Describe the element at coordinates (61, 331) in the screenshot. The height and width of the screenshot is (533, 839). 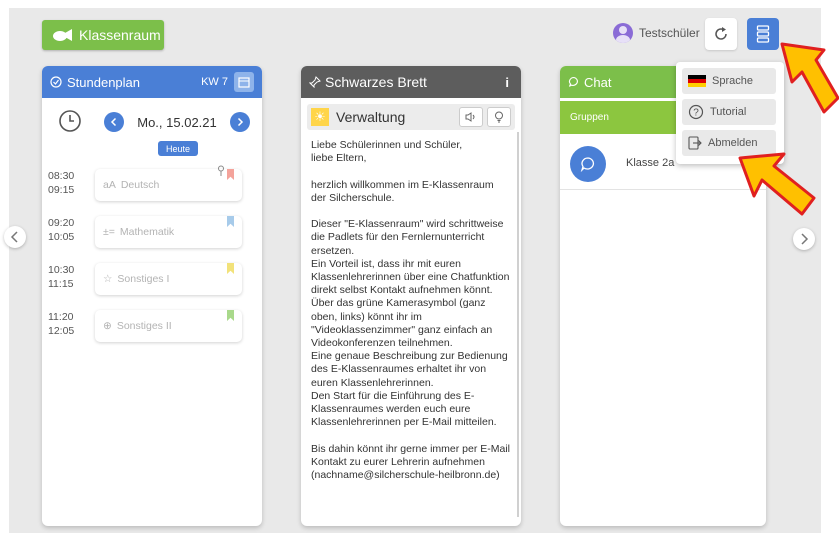
I see `slot-end: 12:05` at that location.